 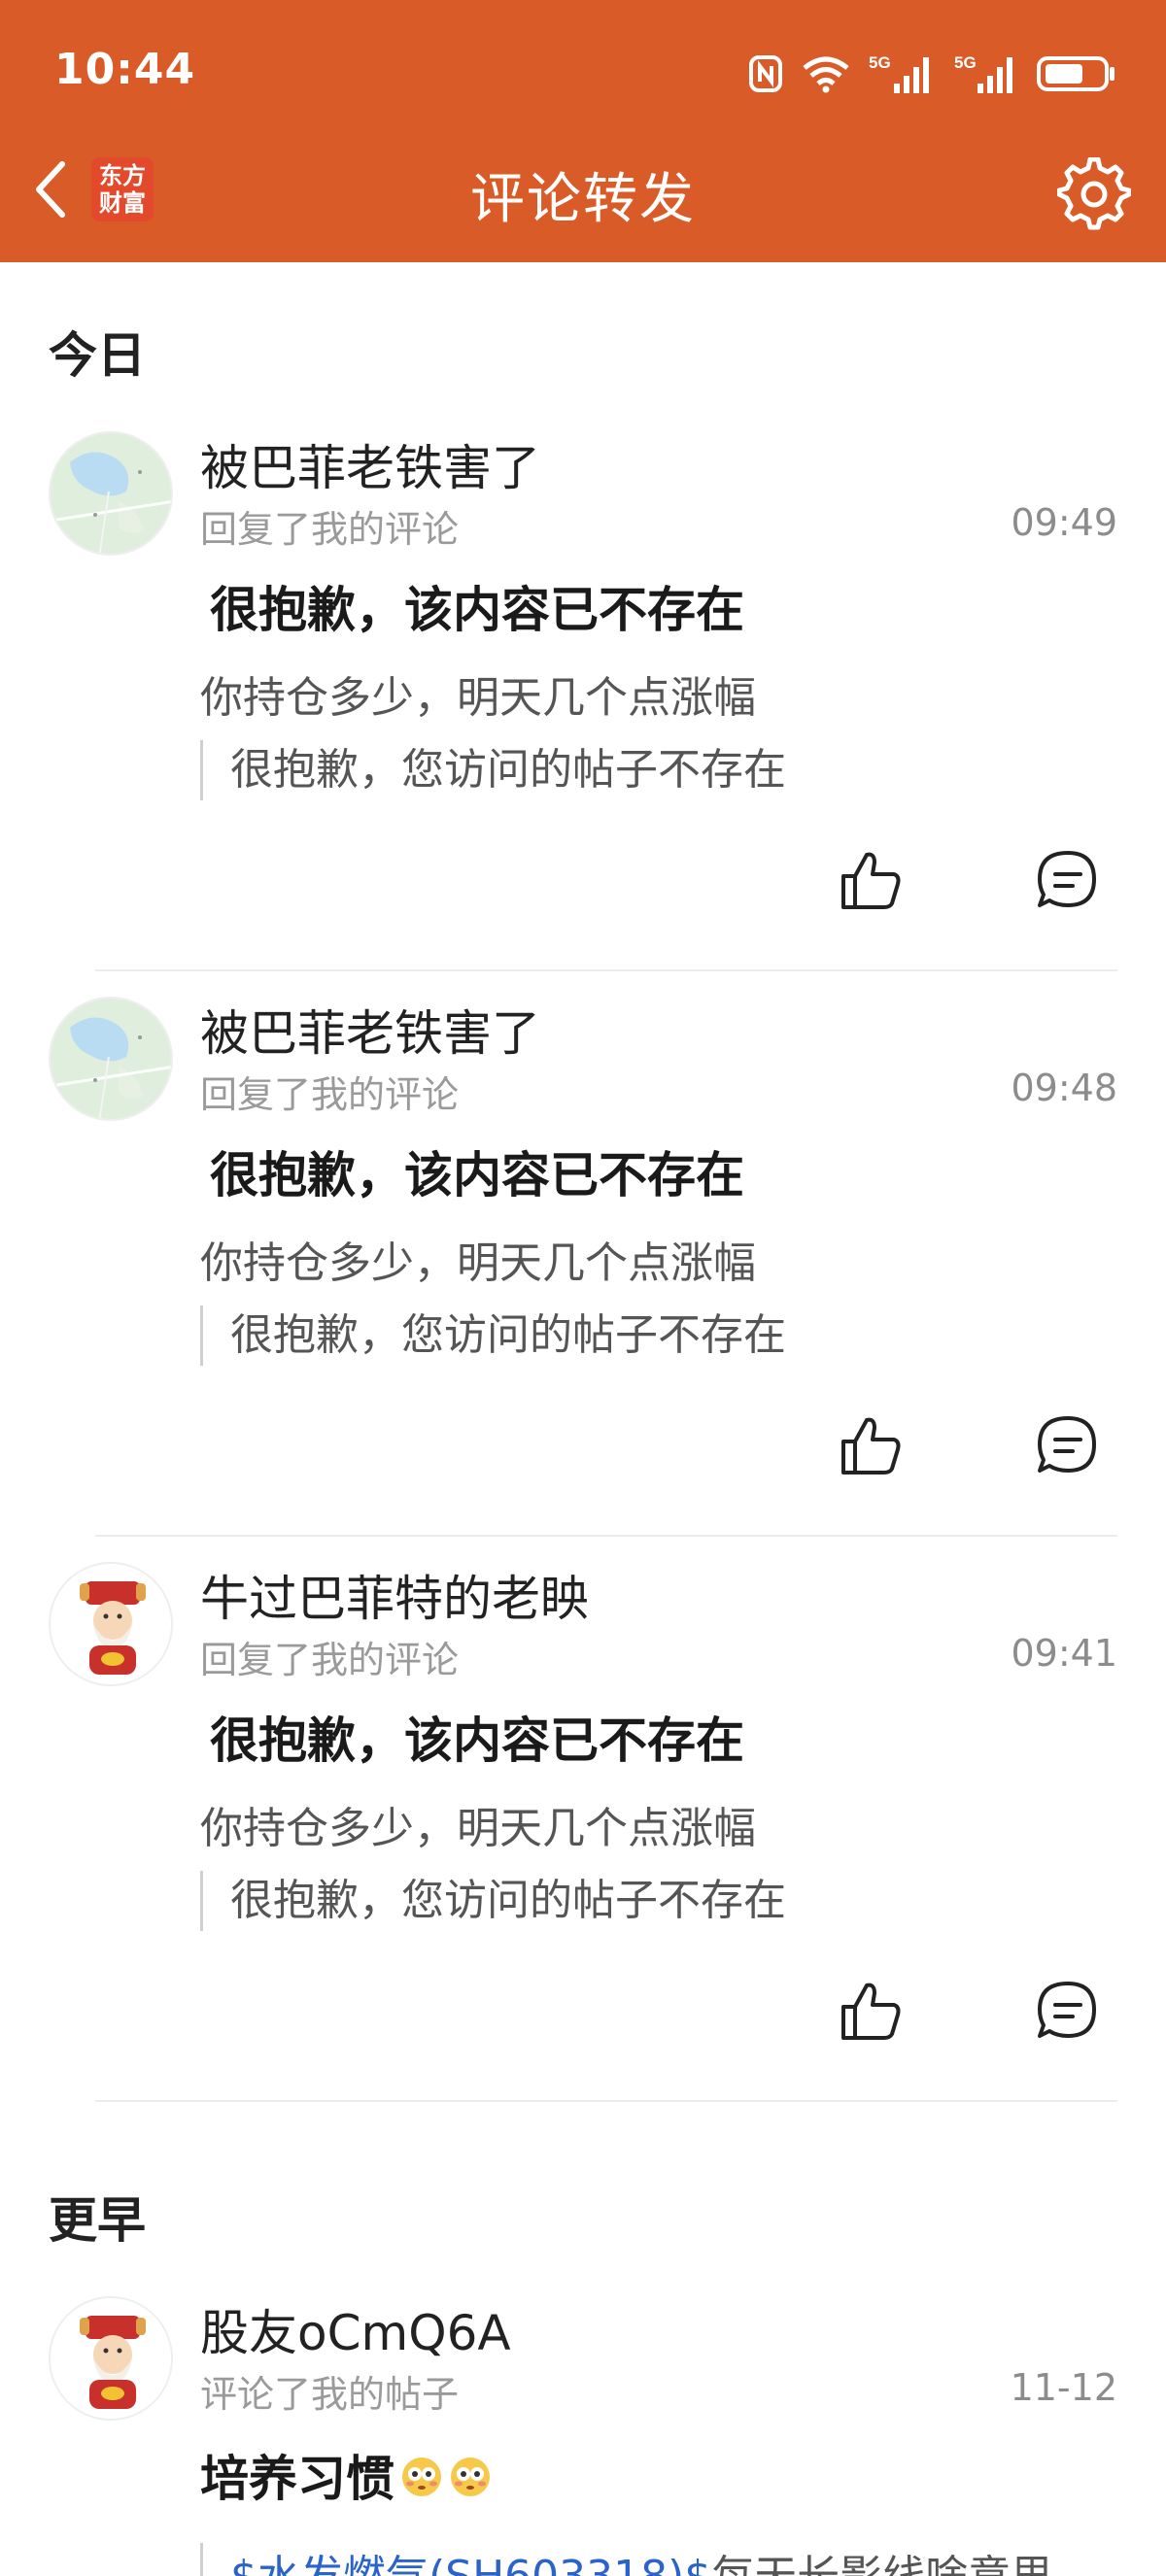 What do you see at coordinates (882, 2564) in the screenshot?
I see `quoted-post-text: 每天长影线啥意思` at bounding box center [882, 2564].